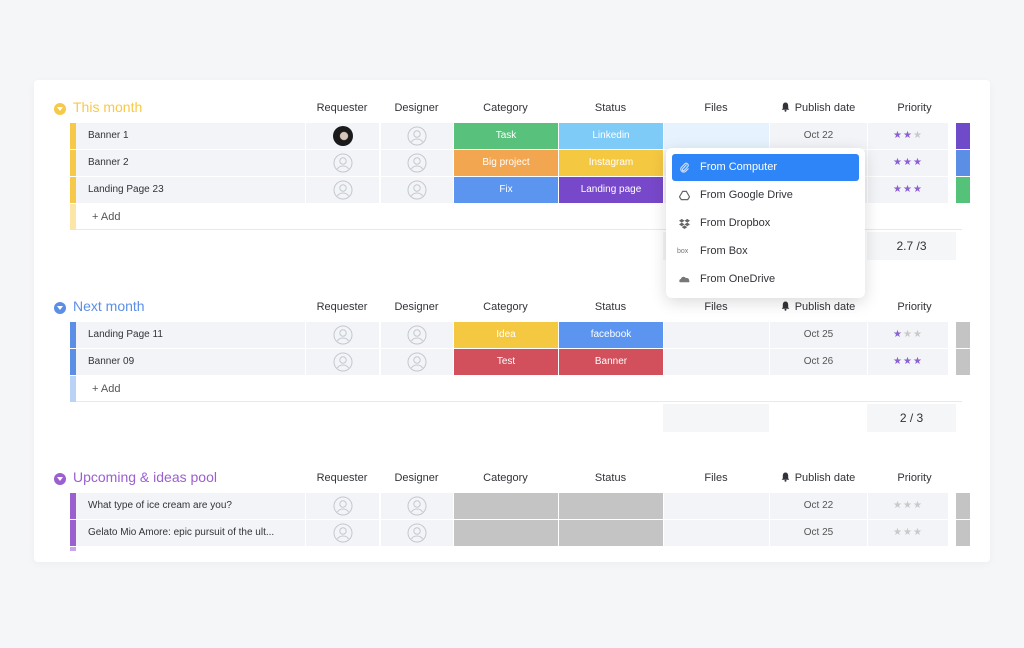 The image size is (1024, 648). What do you see at coordinates (610, 190) in the screenshot?
I see `status-tag: Landing page` at bounding box center [610, 190].